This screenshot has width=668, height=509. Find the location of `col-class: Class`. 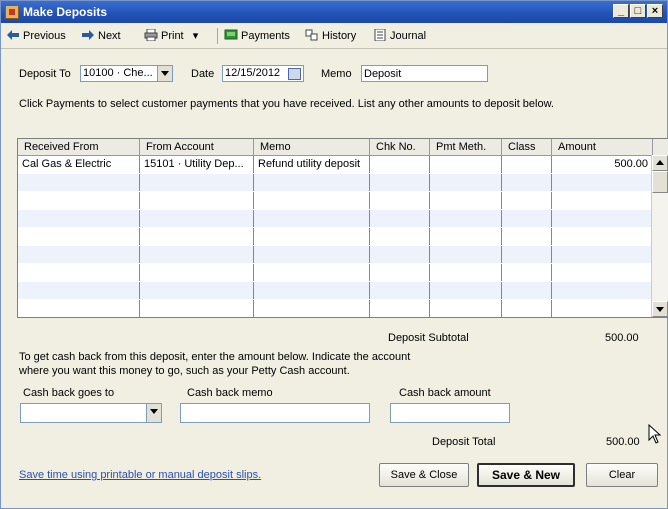

col-class: Class is located at coordinates (527, 147).